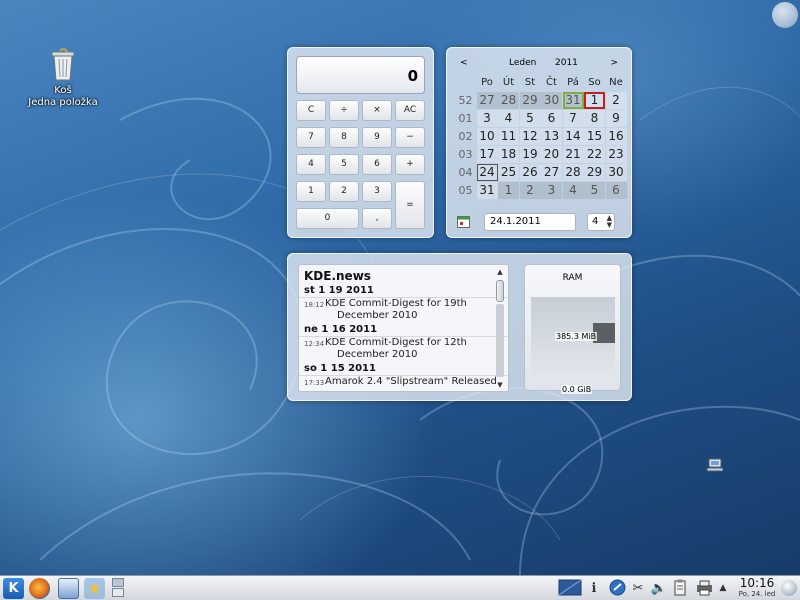 This screenshot has width=800, height=600. Describe the element at coordinates (723, 588) in the screenshot. I see `tray-expand-icon: ▲` at that location.